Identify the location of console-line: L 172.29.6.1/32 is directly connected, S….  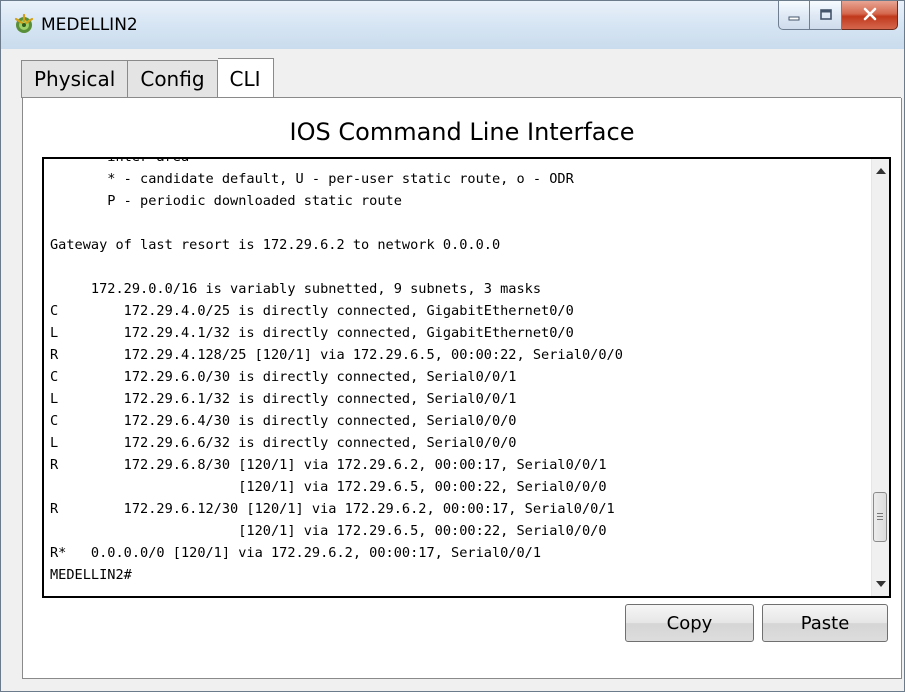
(283, 399).